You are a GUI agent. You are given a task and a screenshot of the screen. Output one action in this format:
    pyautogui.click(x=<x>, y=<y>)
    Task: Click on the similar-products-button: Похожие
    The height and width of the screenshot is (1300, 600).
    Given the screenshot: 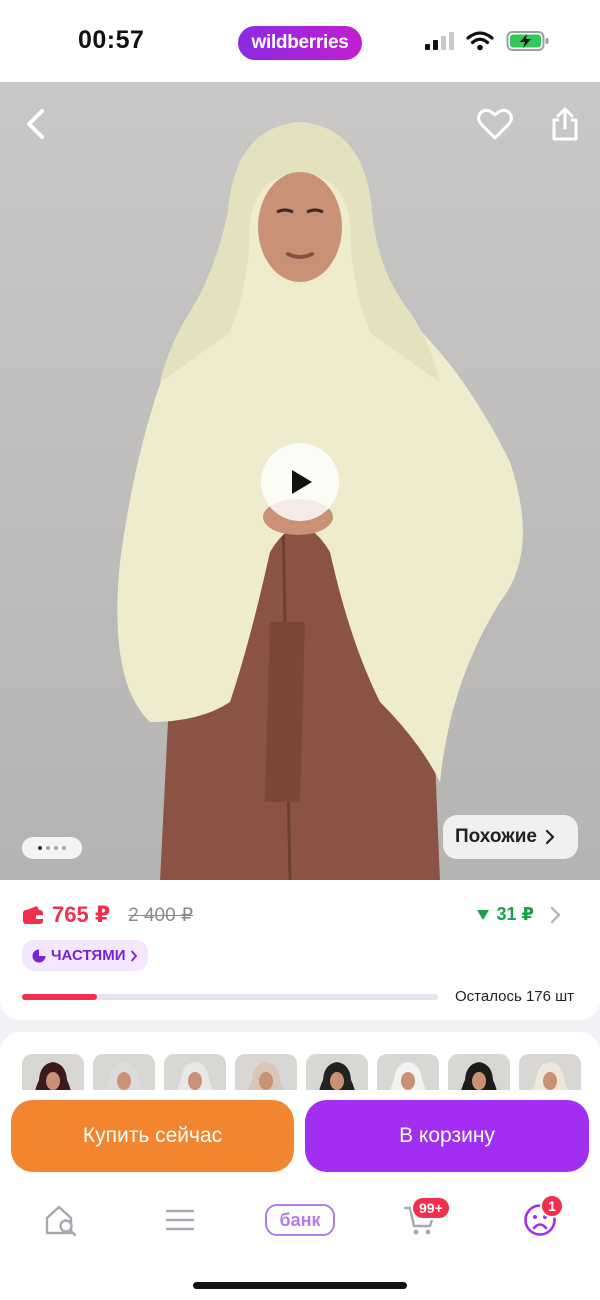 What is the action you would take?
    pyautogui.click(x=510, y=837)
    